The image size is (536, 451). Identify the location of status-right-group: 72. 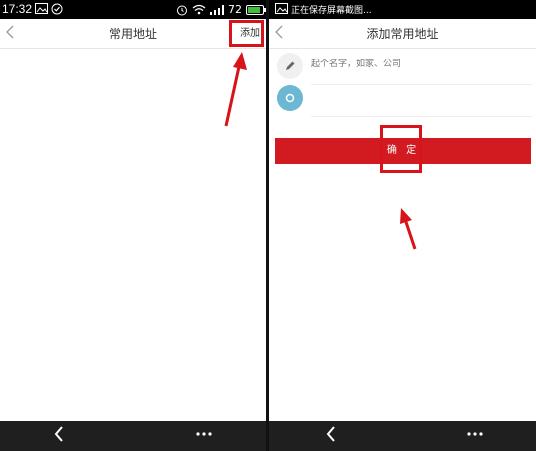
(221, 9).